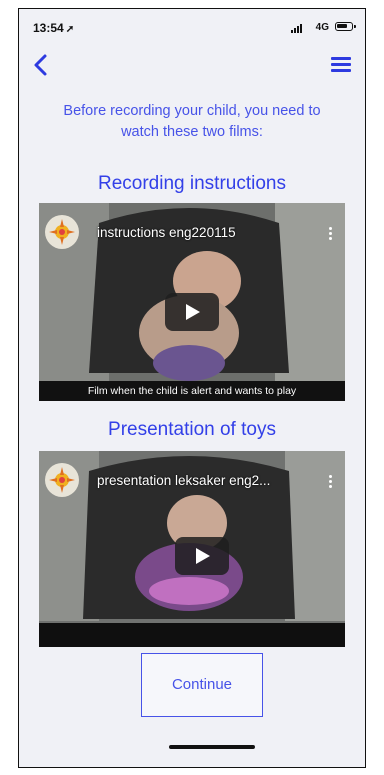  I want to click on signal-icon, so click(298, 28).